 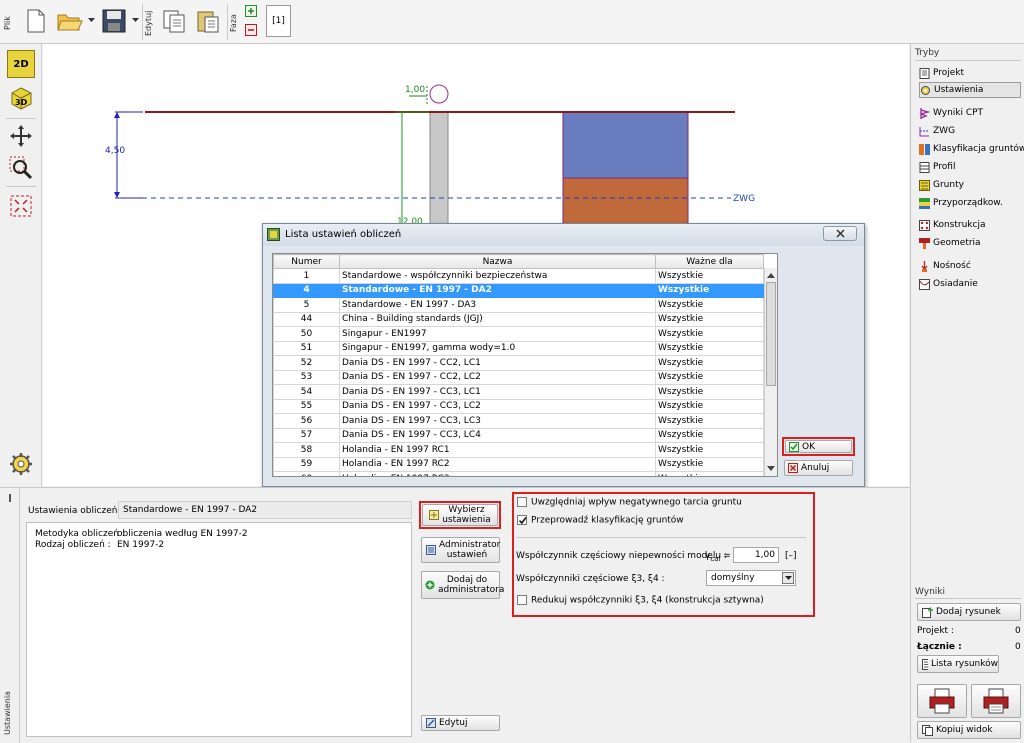 What do you see at coordinates (518, 290) in the screenshot?
I see `table-row: 4 Standardowe - EN 1997 - DA2 Wszystkie` at bounding box center [518, 290].